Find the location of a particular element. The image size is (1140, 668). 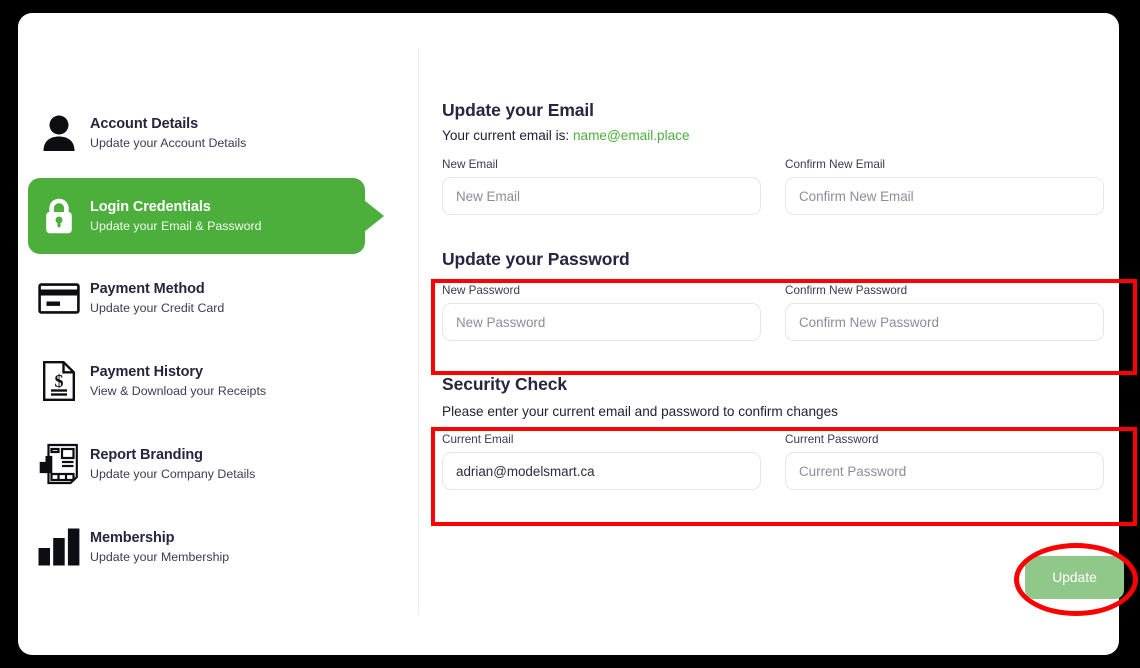

sidebar-item-title: Membership is located at coordinates (132, 537).